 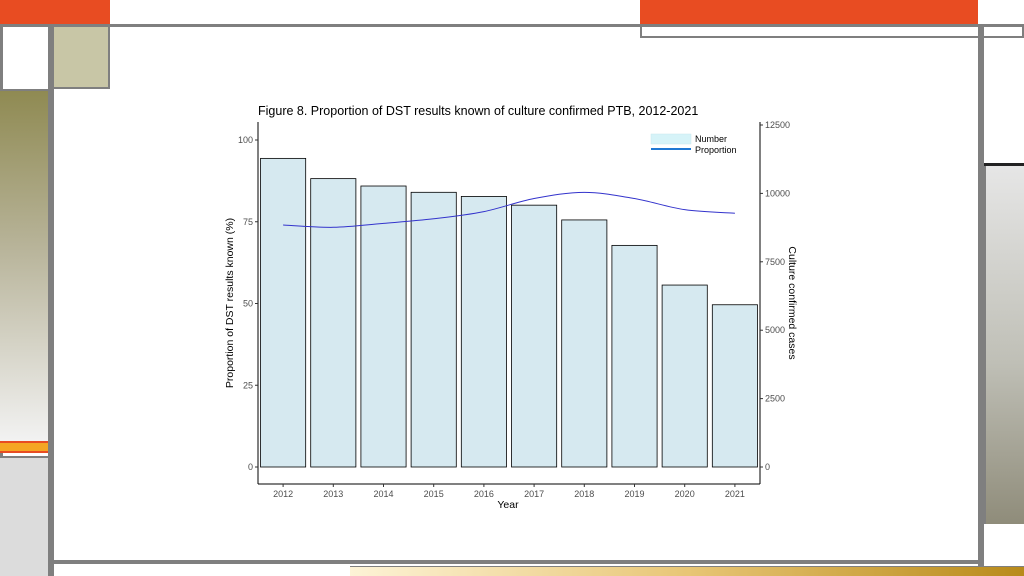 What do you see at coordinates (634, 494) in the screenshot?
I see `x-tick-label: 2019` at bounding box center [634, 494].